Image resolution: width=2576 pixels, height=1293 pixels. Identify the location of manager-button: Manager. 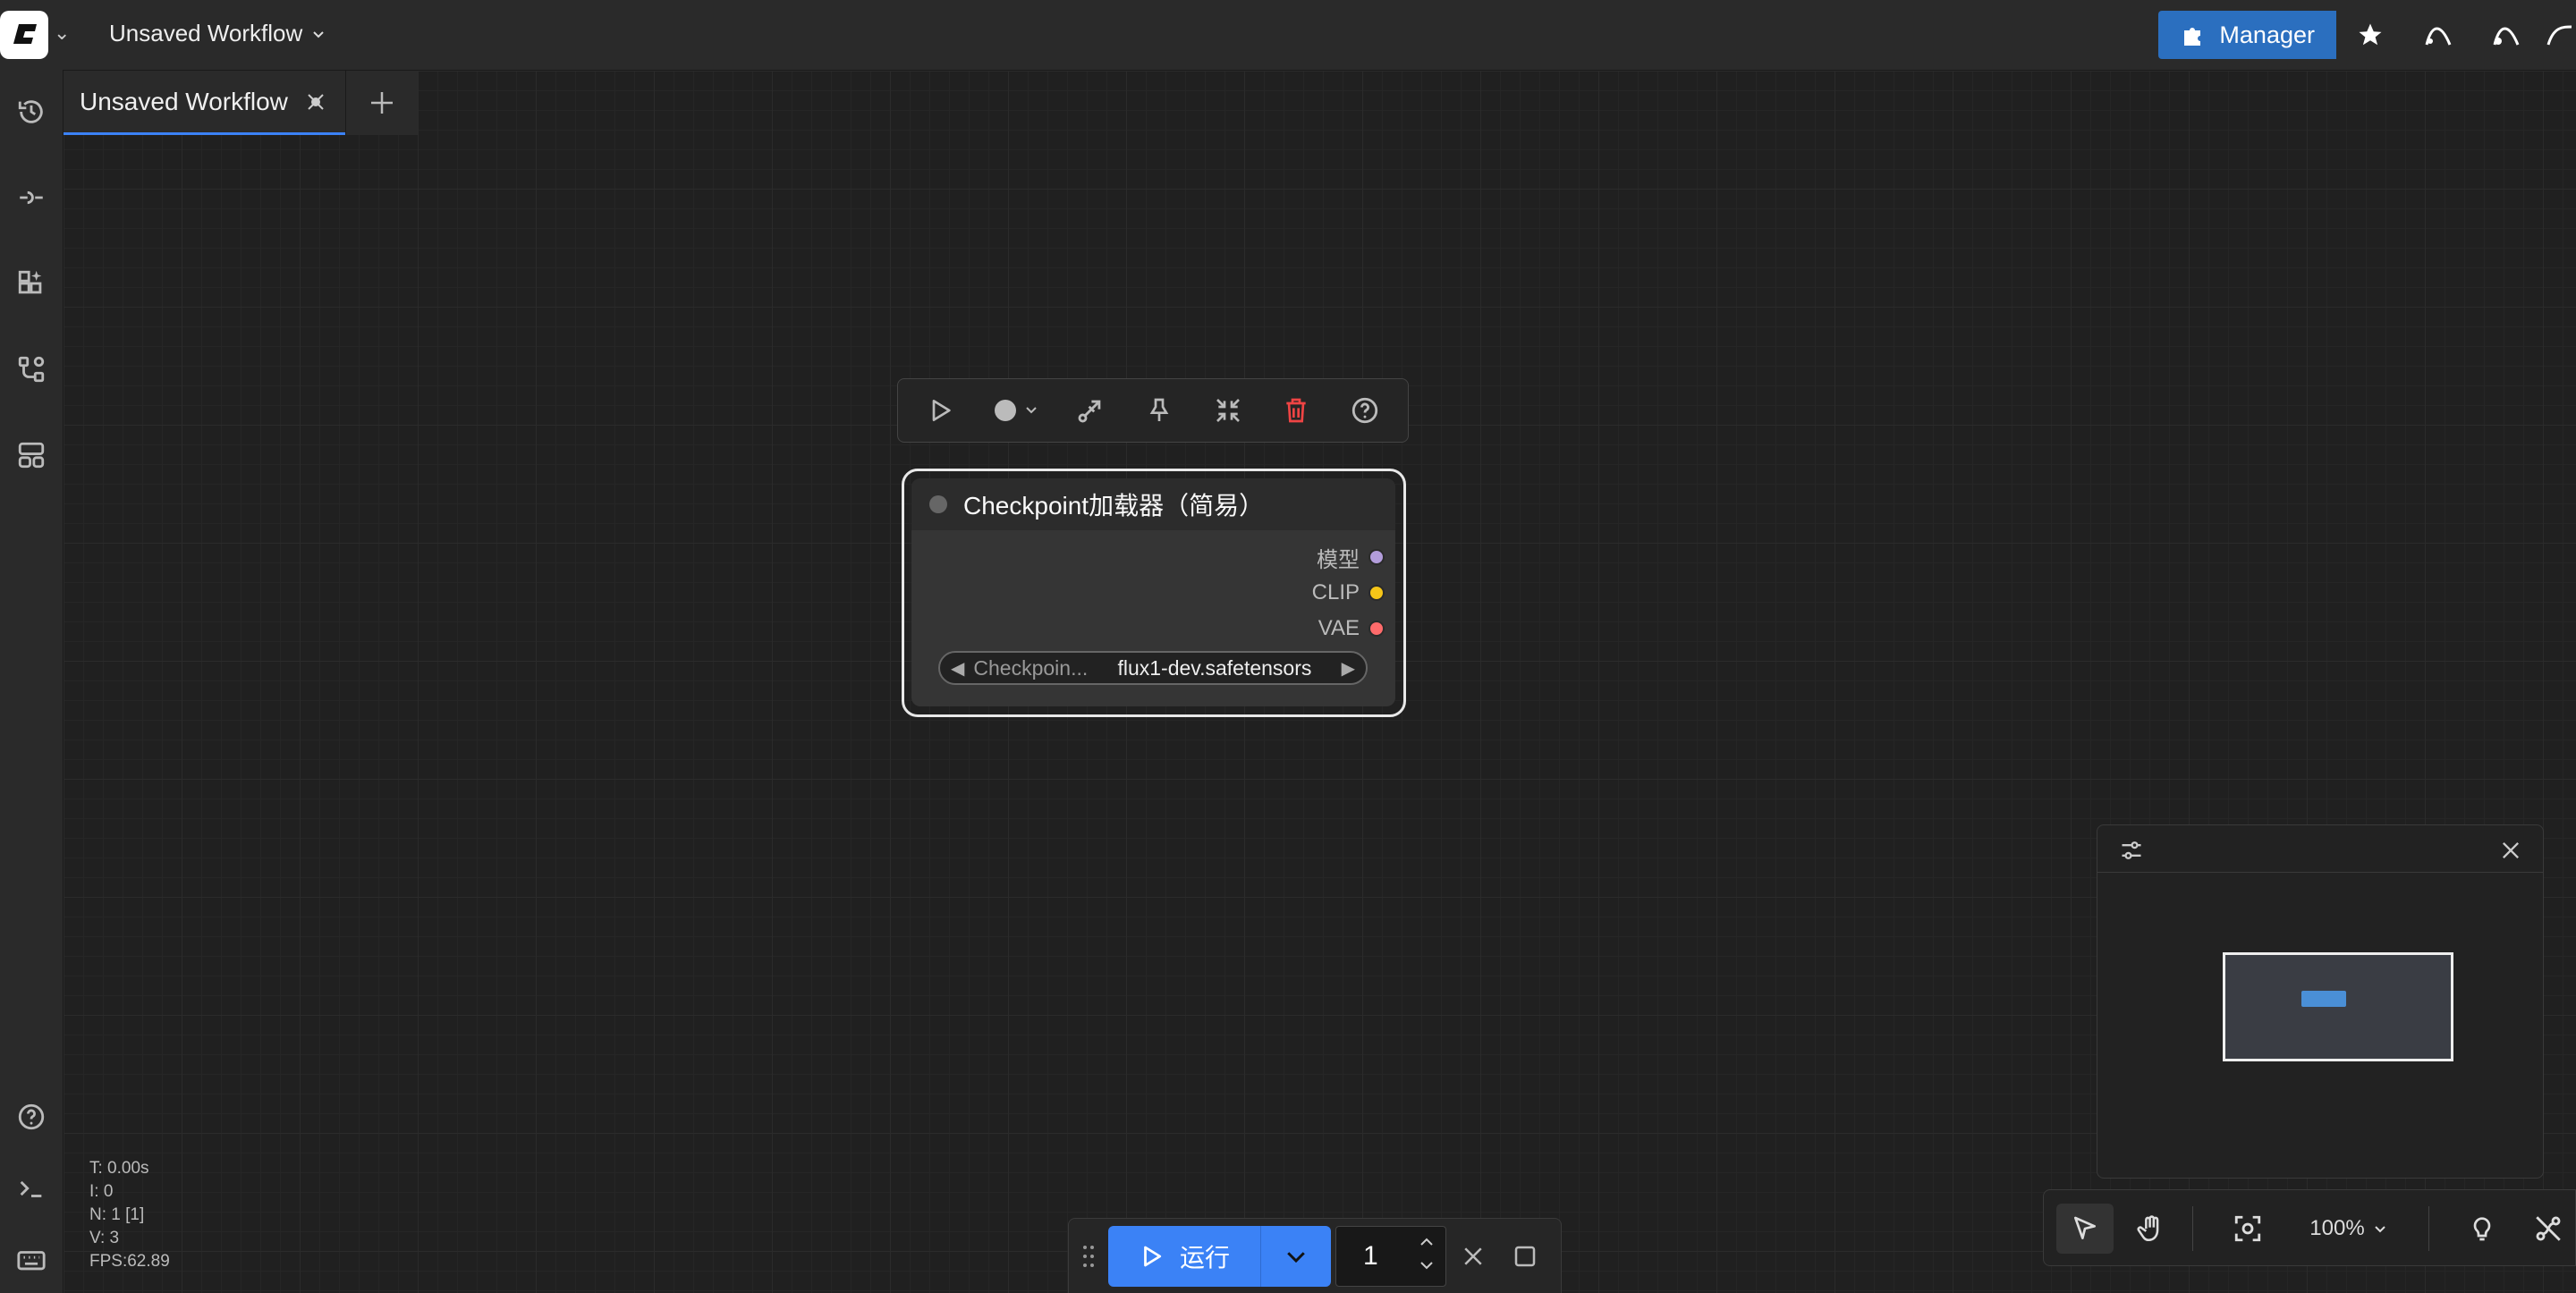
(2247, 35).